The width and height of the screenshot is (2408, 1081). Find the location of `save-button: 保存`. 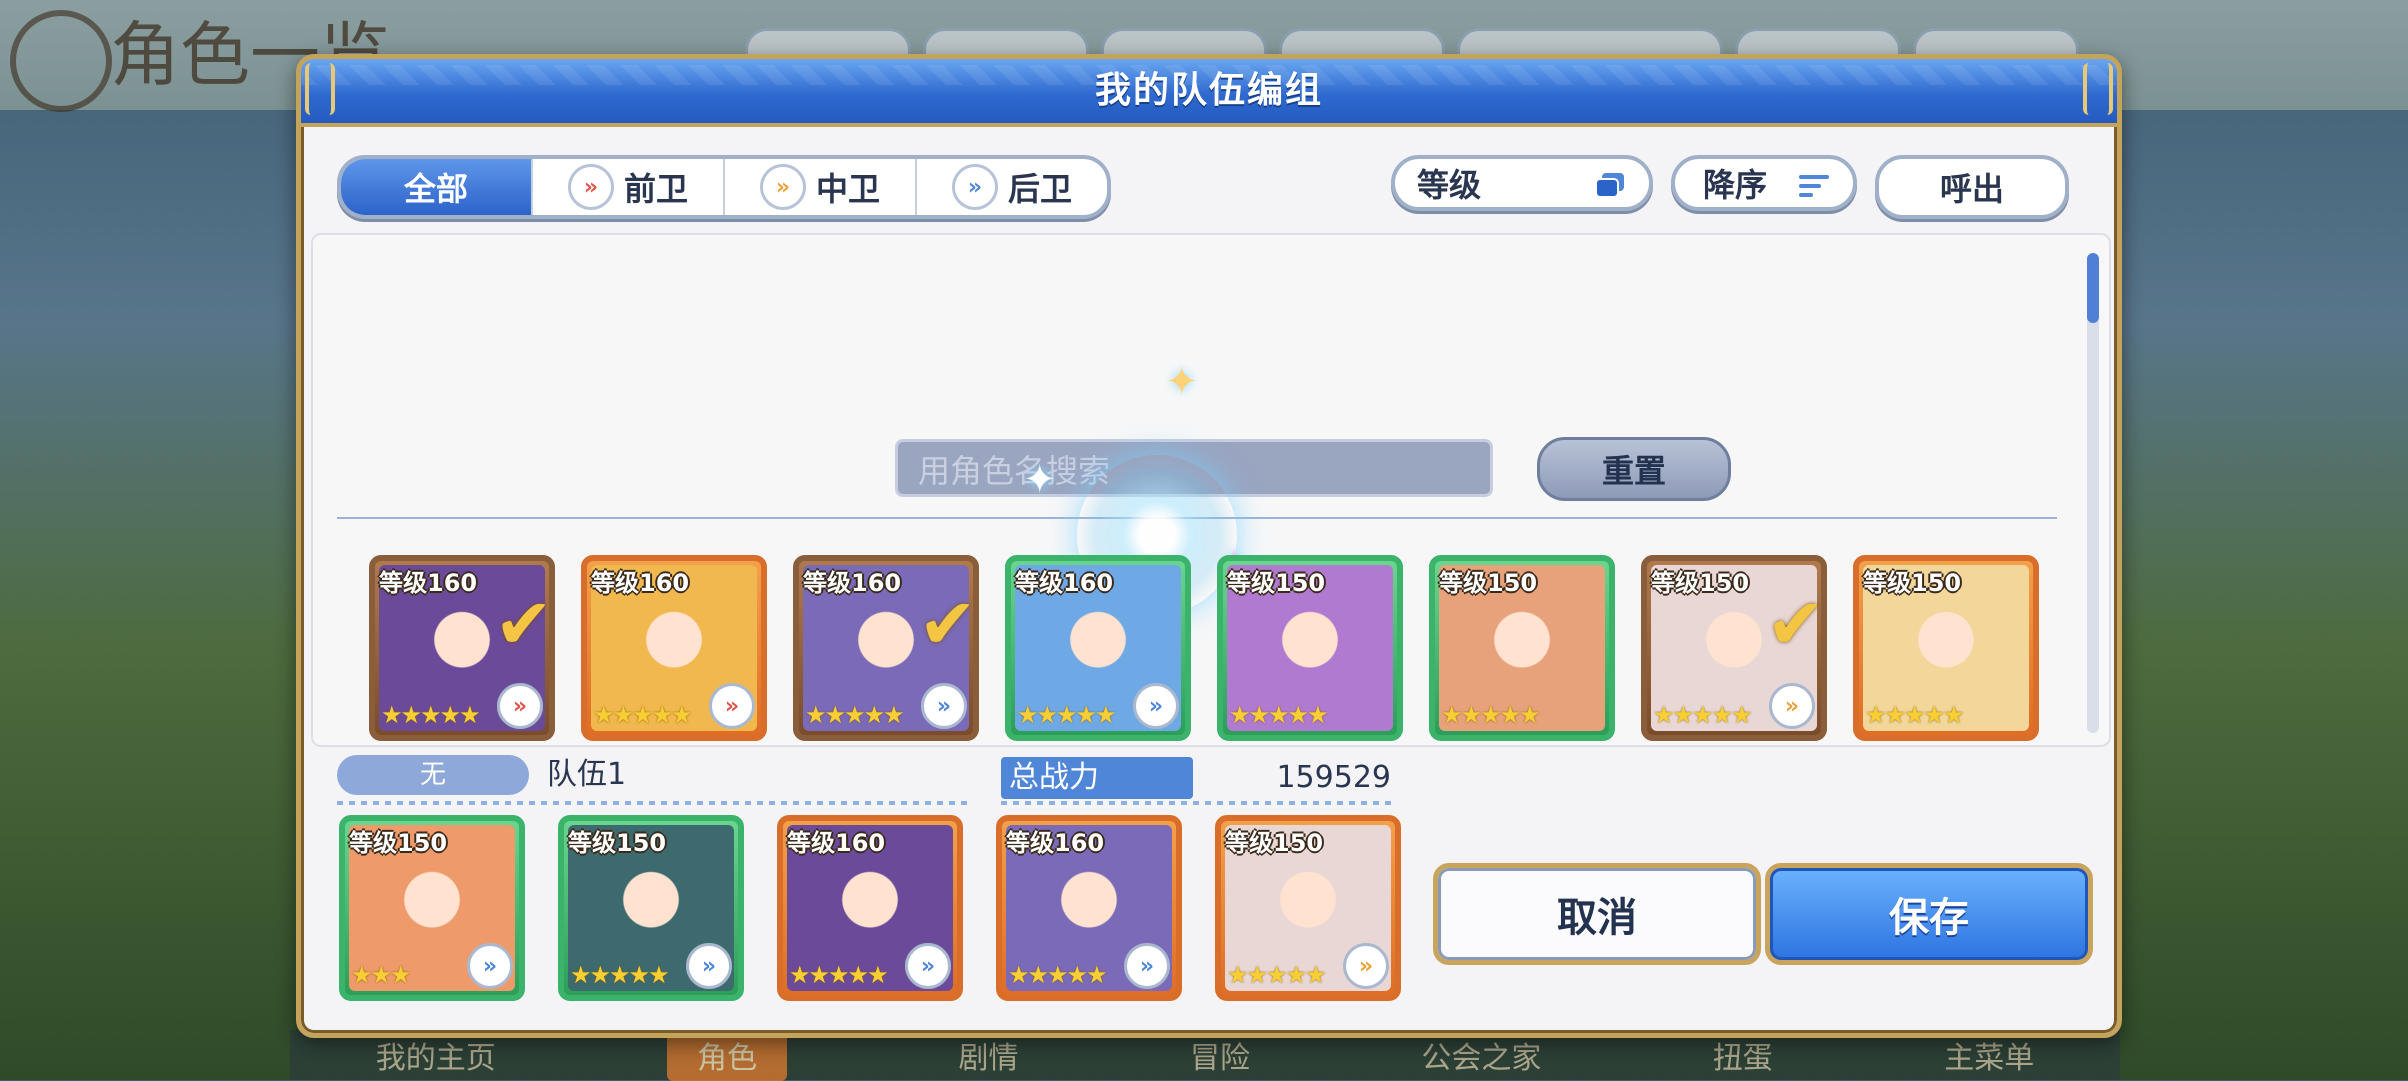

save-button: 保存 is located at coordinates (1929, 914).